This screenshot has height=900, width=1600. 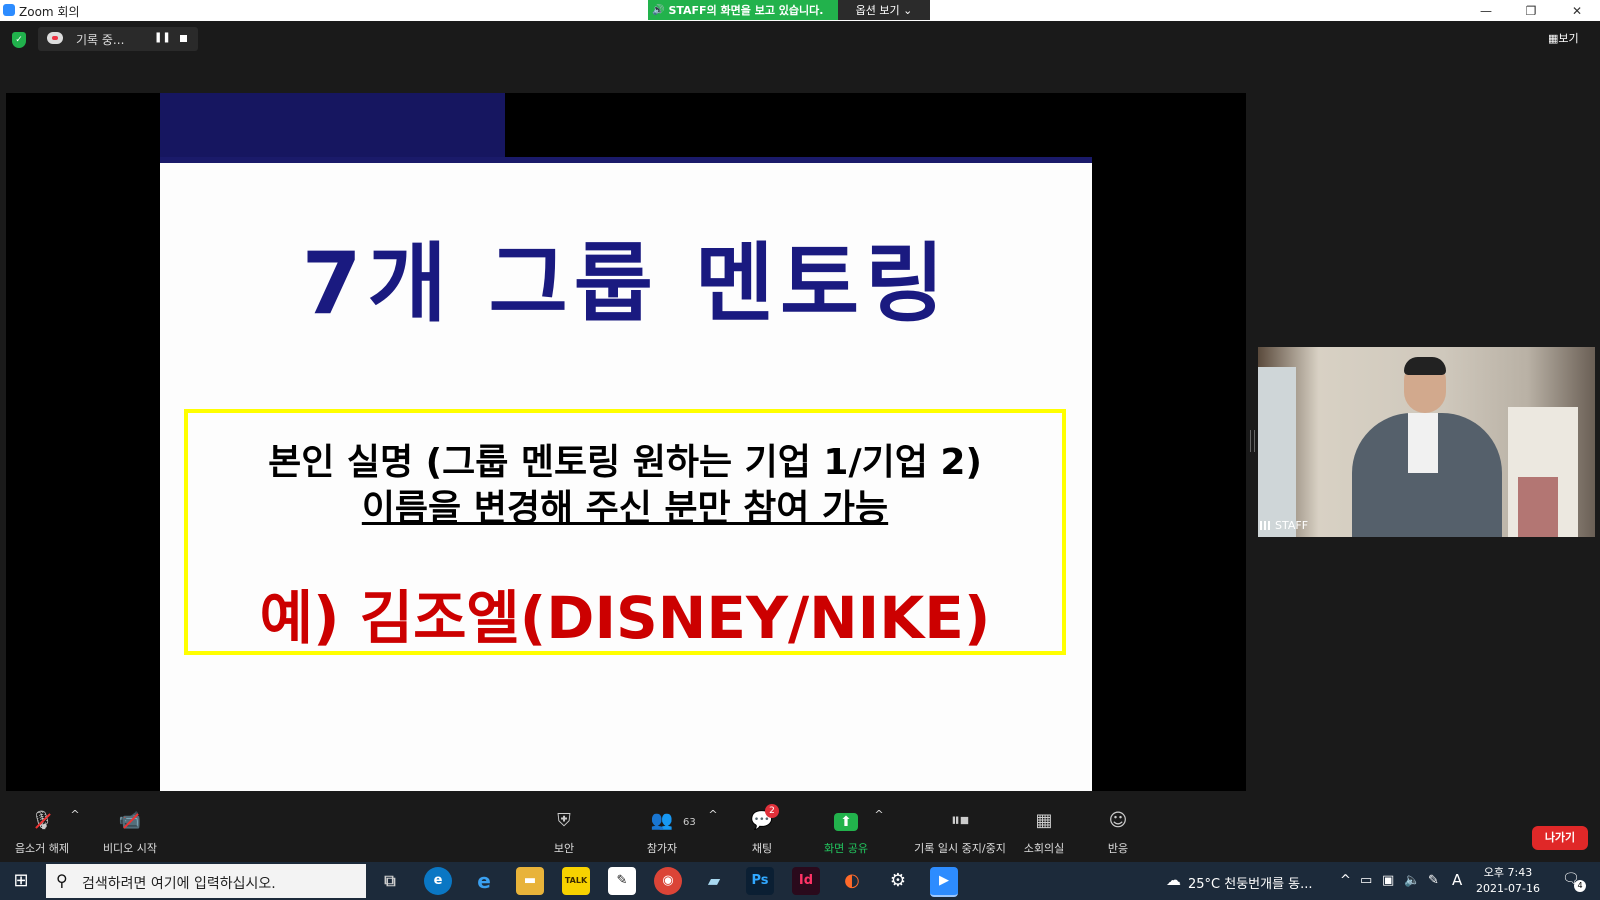 I want to click on screen-share-banner: 🔊 STAFF의 화면을 보고 있습니다., so click(x=743, y=10).